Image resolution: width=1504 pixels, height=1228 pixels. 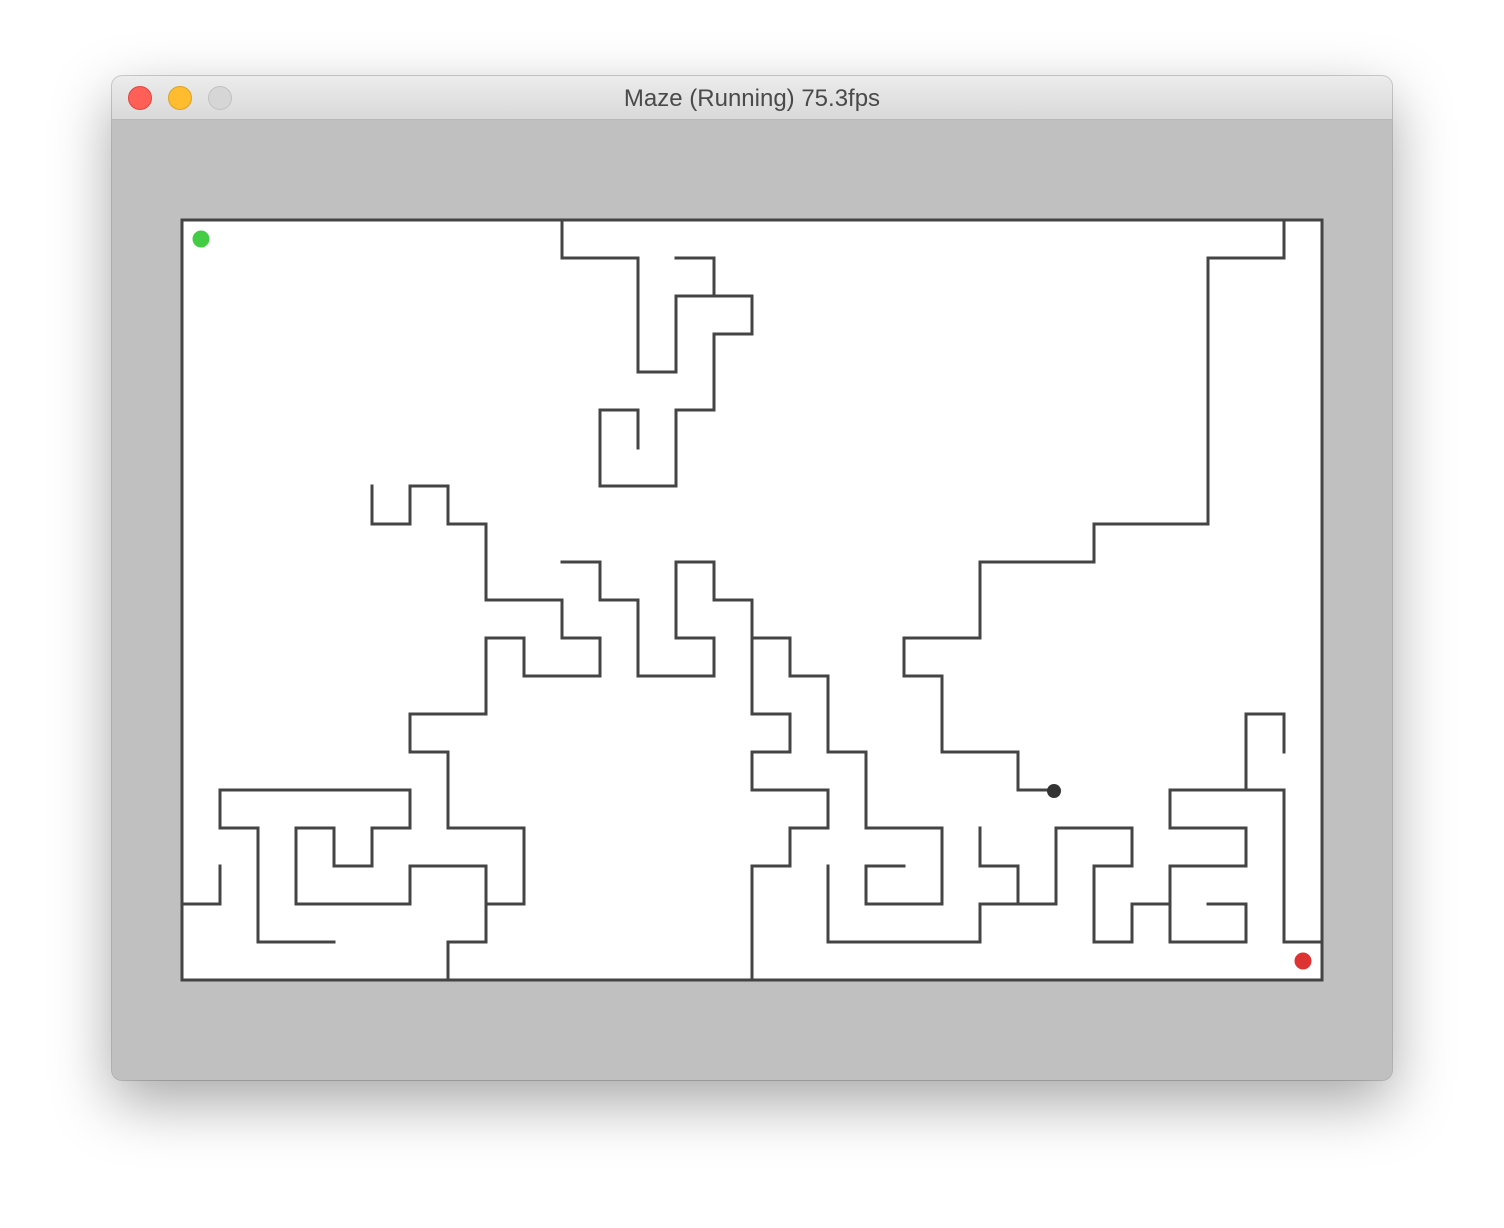 What do you see at coordinates (1303, 961) in the screenshot?
I see `goal-marker` at bounding box center [1303, 961].